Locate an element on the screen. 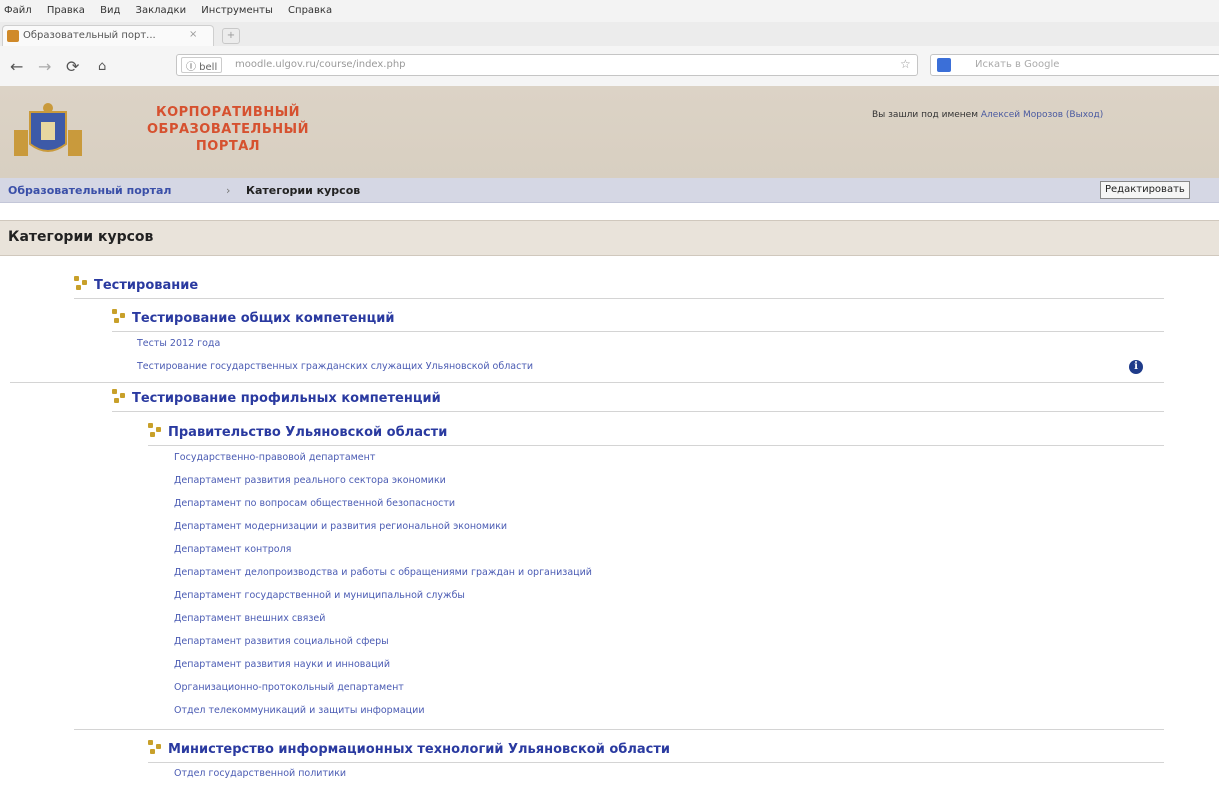  category-testing-label: Тестирование is located at coordinates (146, 285).